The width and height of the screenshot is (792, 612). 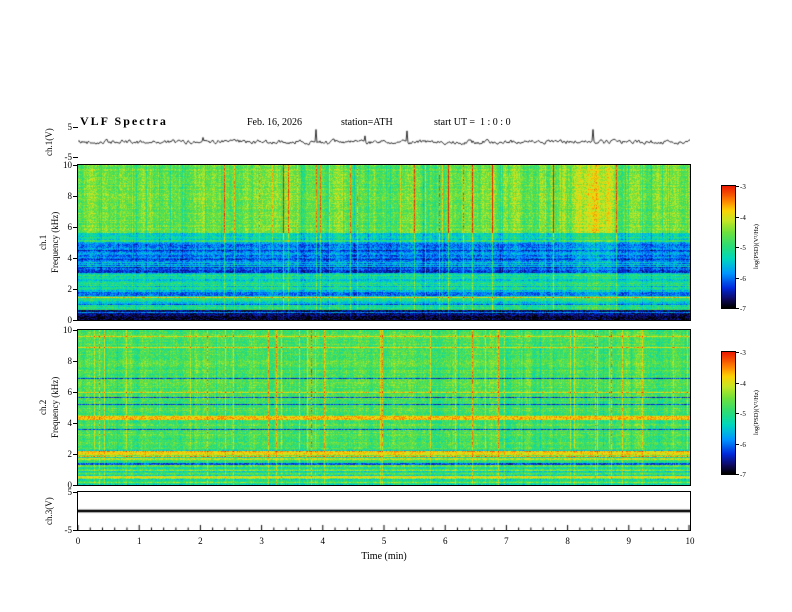 I want to click on colorbar2, so click(x=728, y=413).